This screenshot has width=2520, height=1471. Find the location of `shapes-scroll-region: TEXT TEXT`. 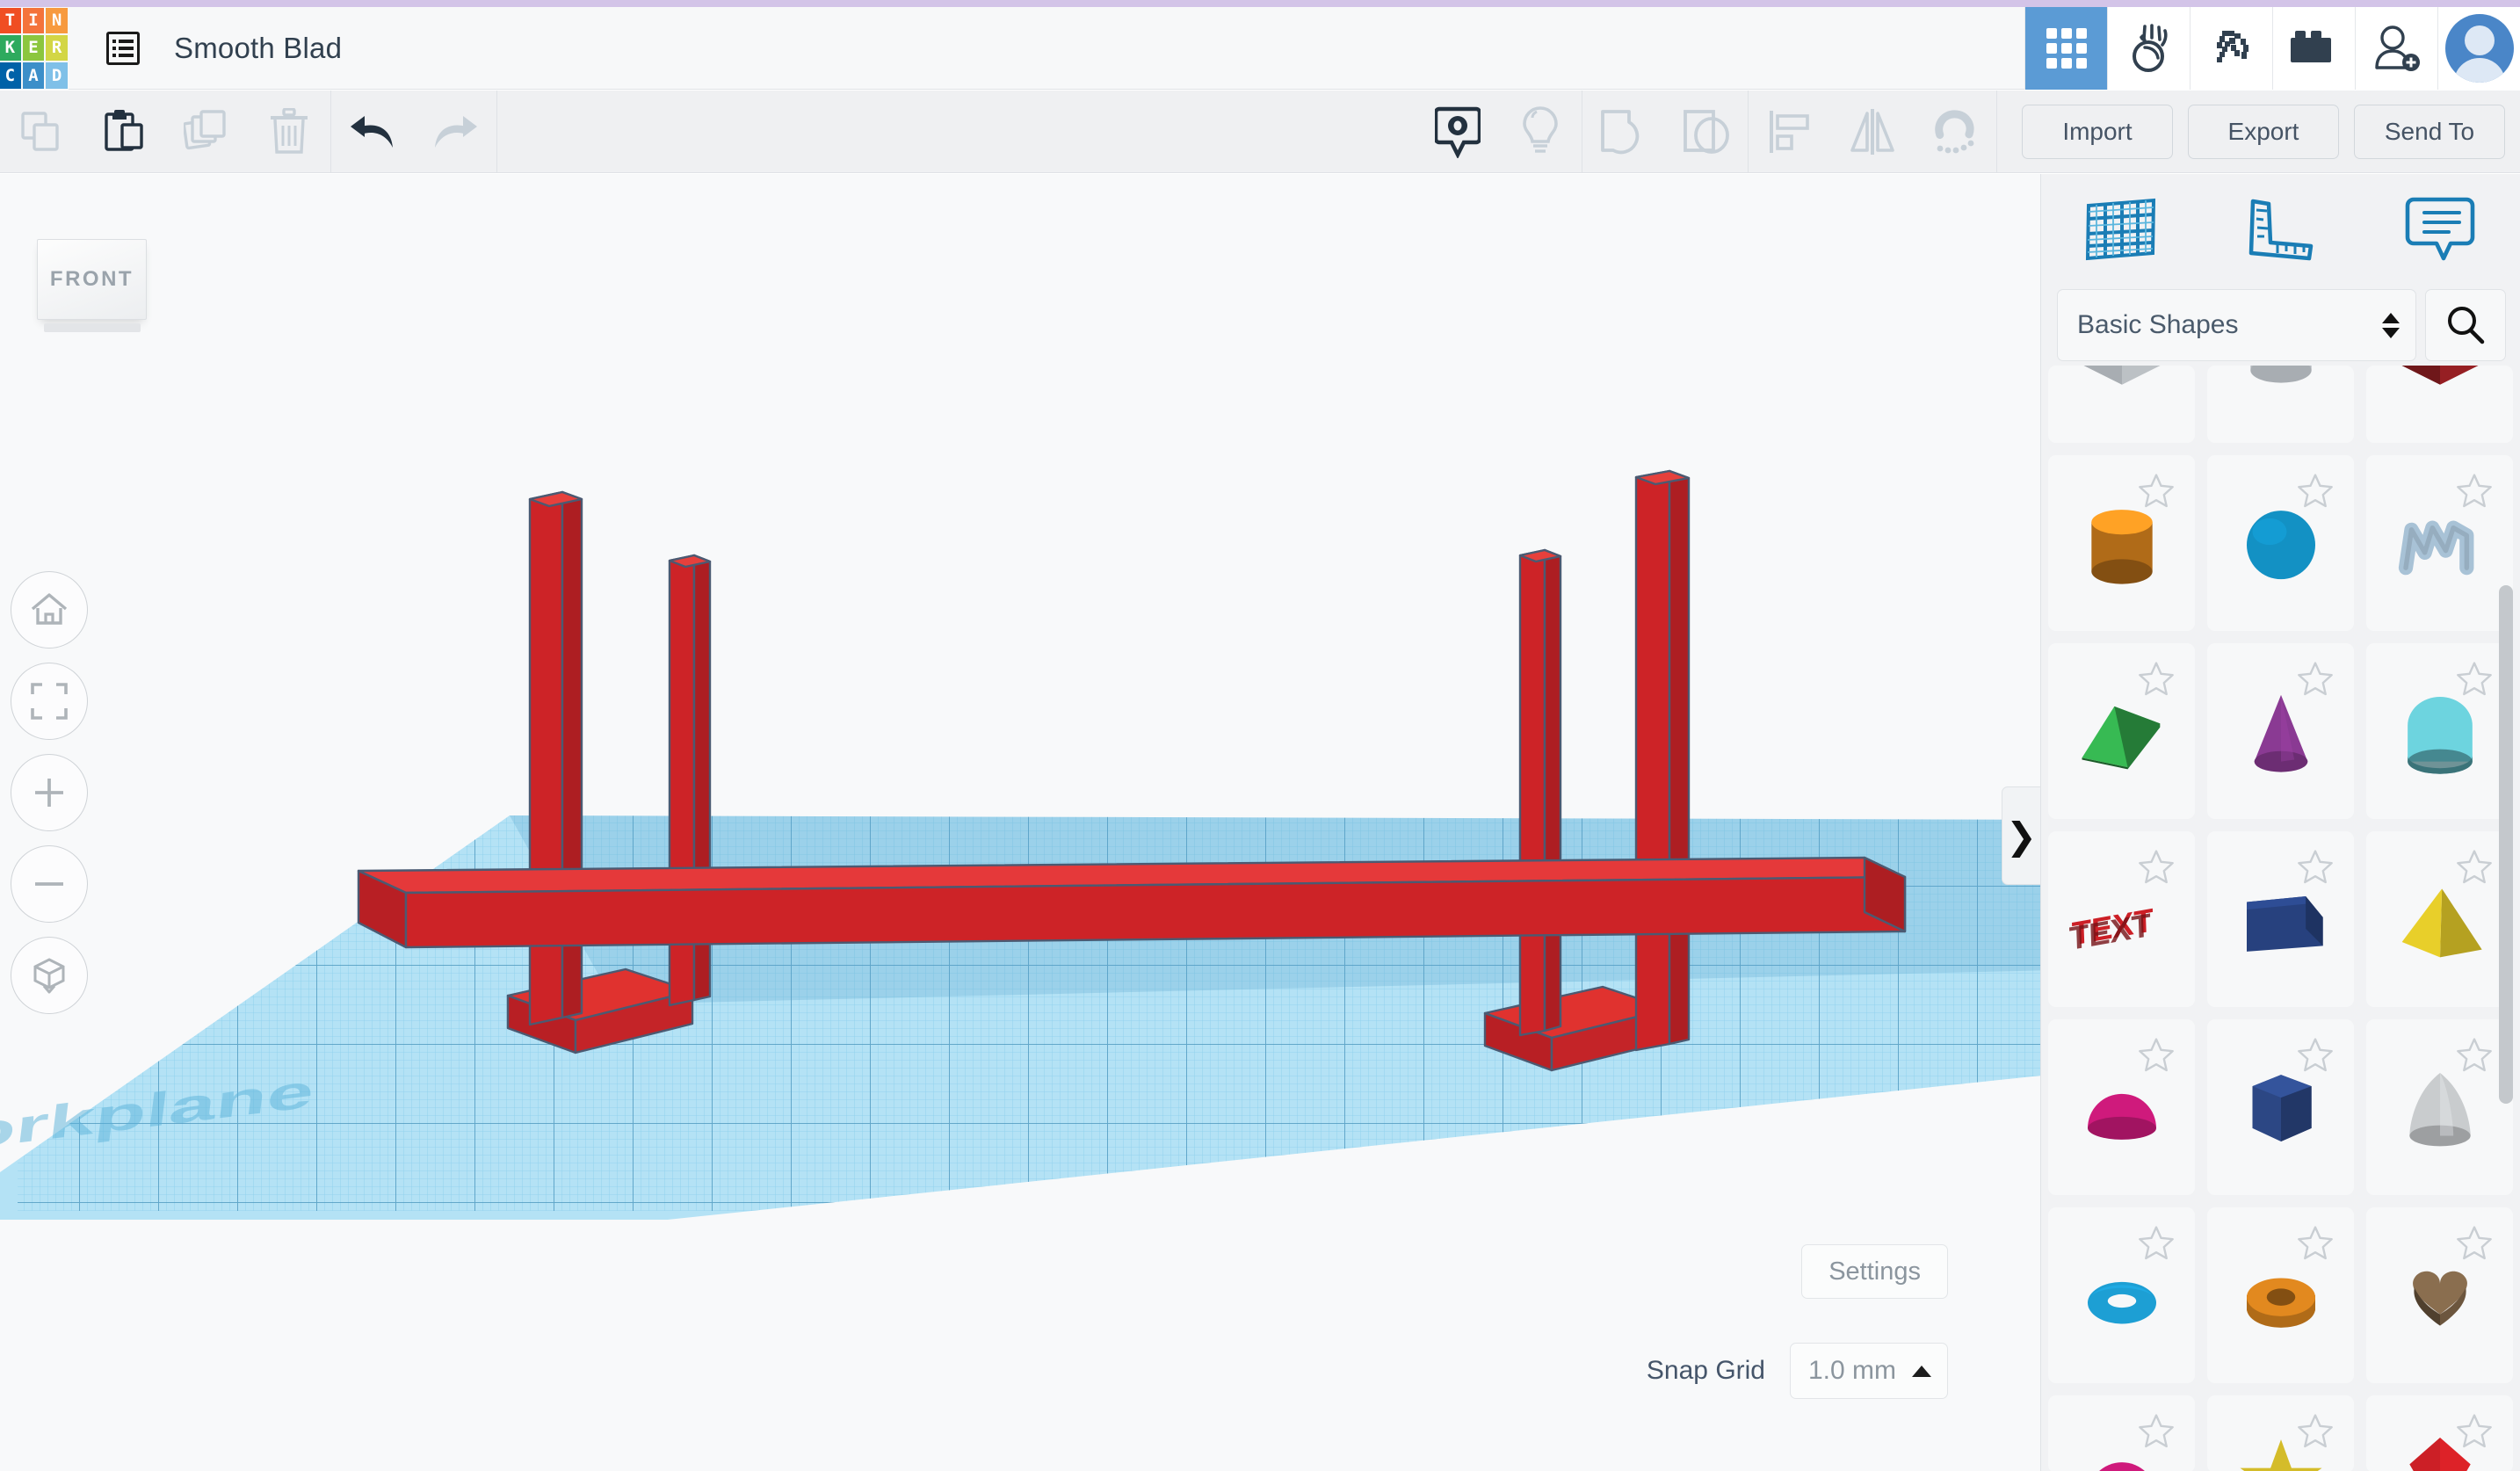

shapes-scroll-region: TEXT TEXT is located at coordinates (2280, 918).